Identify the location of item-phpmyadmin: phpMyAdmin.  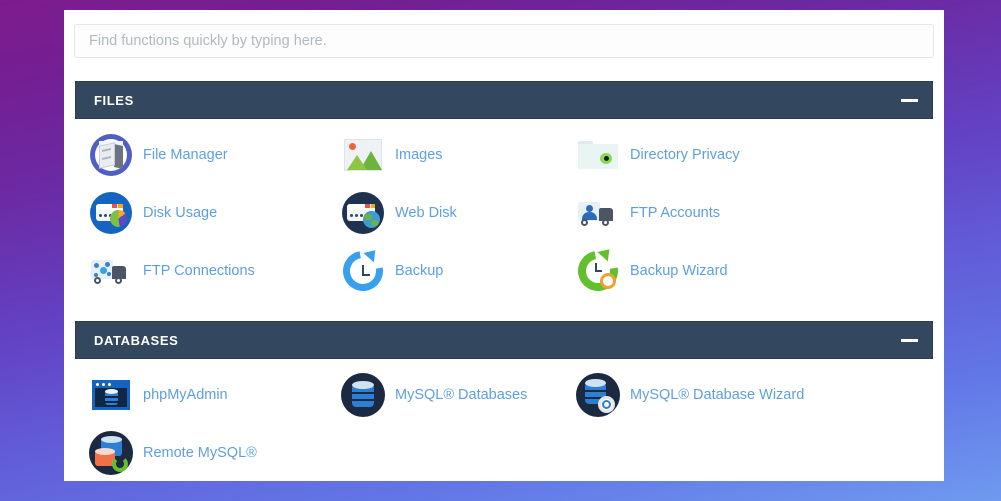
(158, 395).